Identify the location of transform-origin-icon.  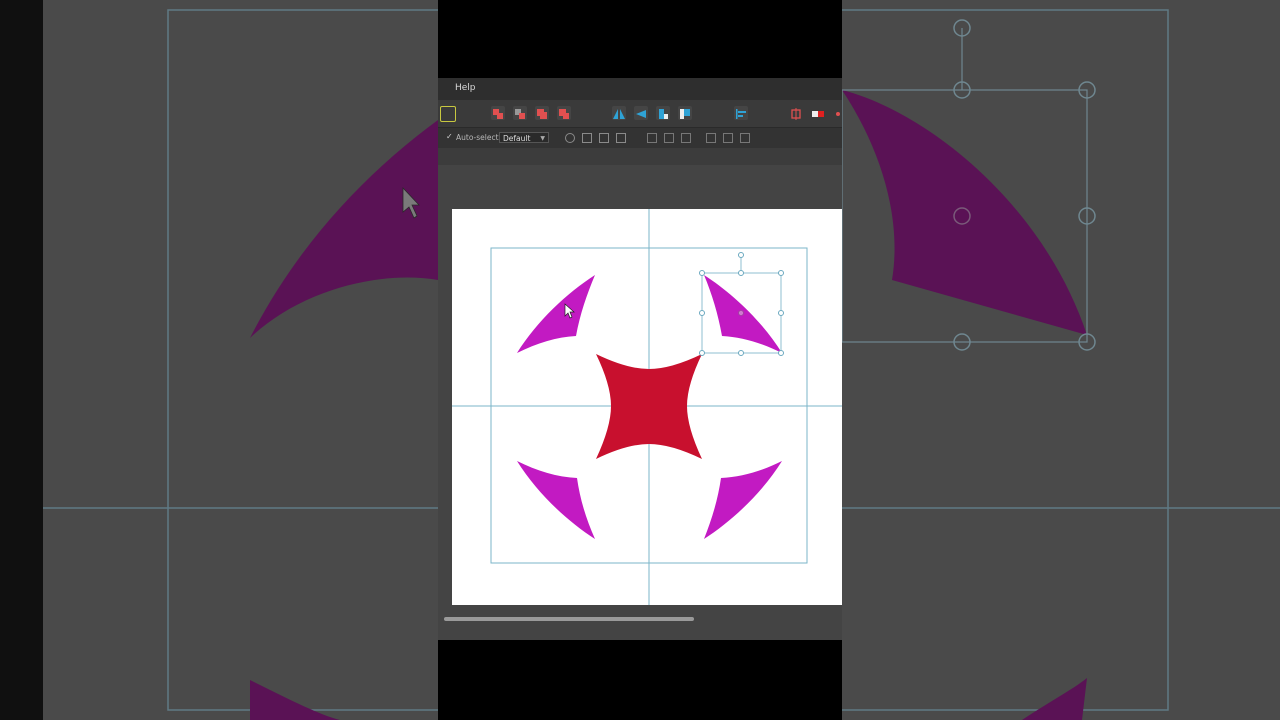
(796, 113).